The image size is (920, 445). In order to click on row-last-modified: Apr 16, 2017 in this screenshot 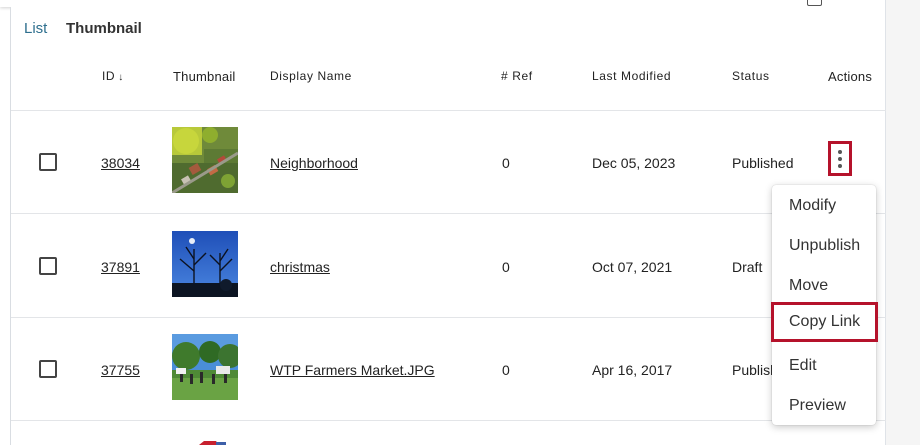, I will do `click(632, 370)`.